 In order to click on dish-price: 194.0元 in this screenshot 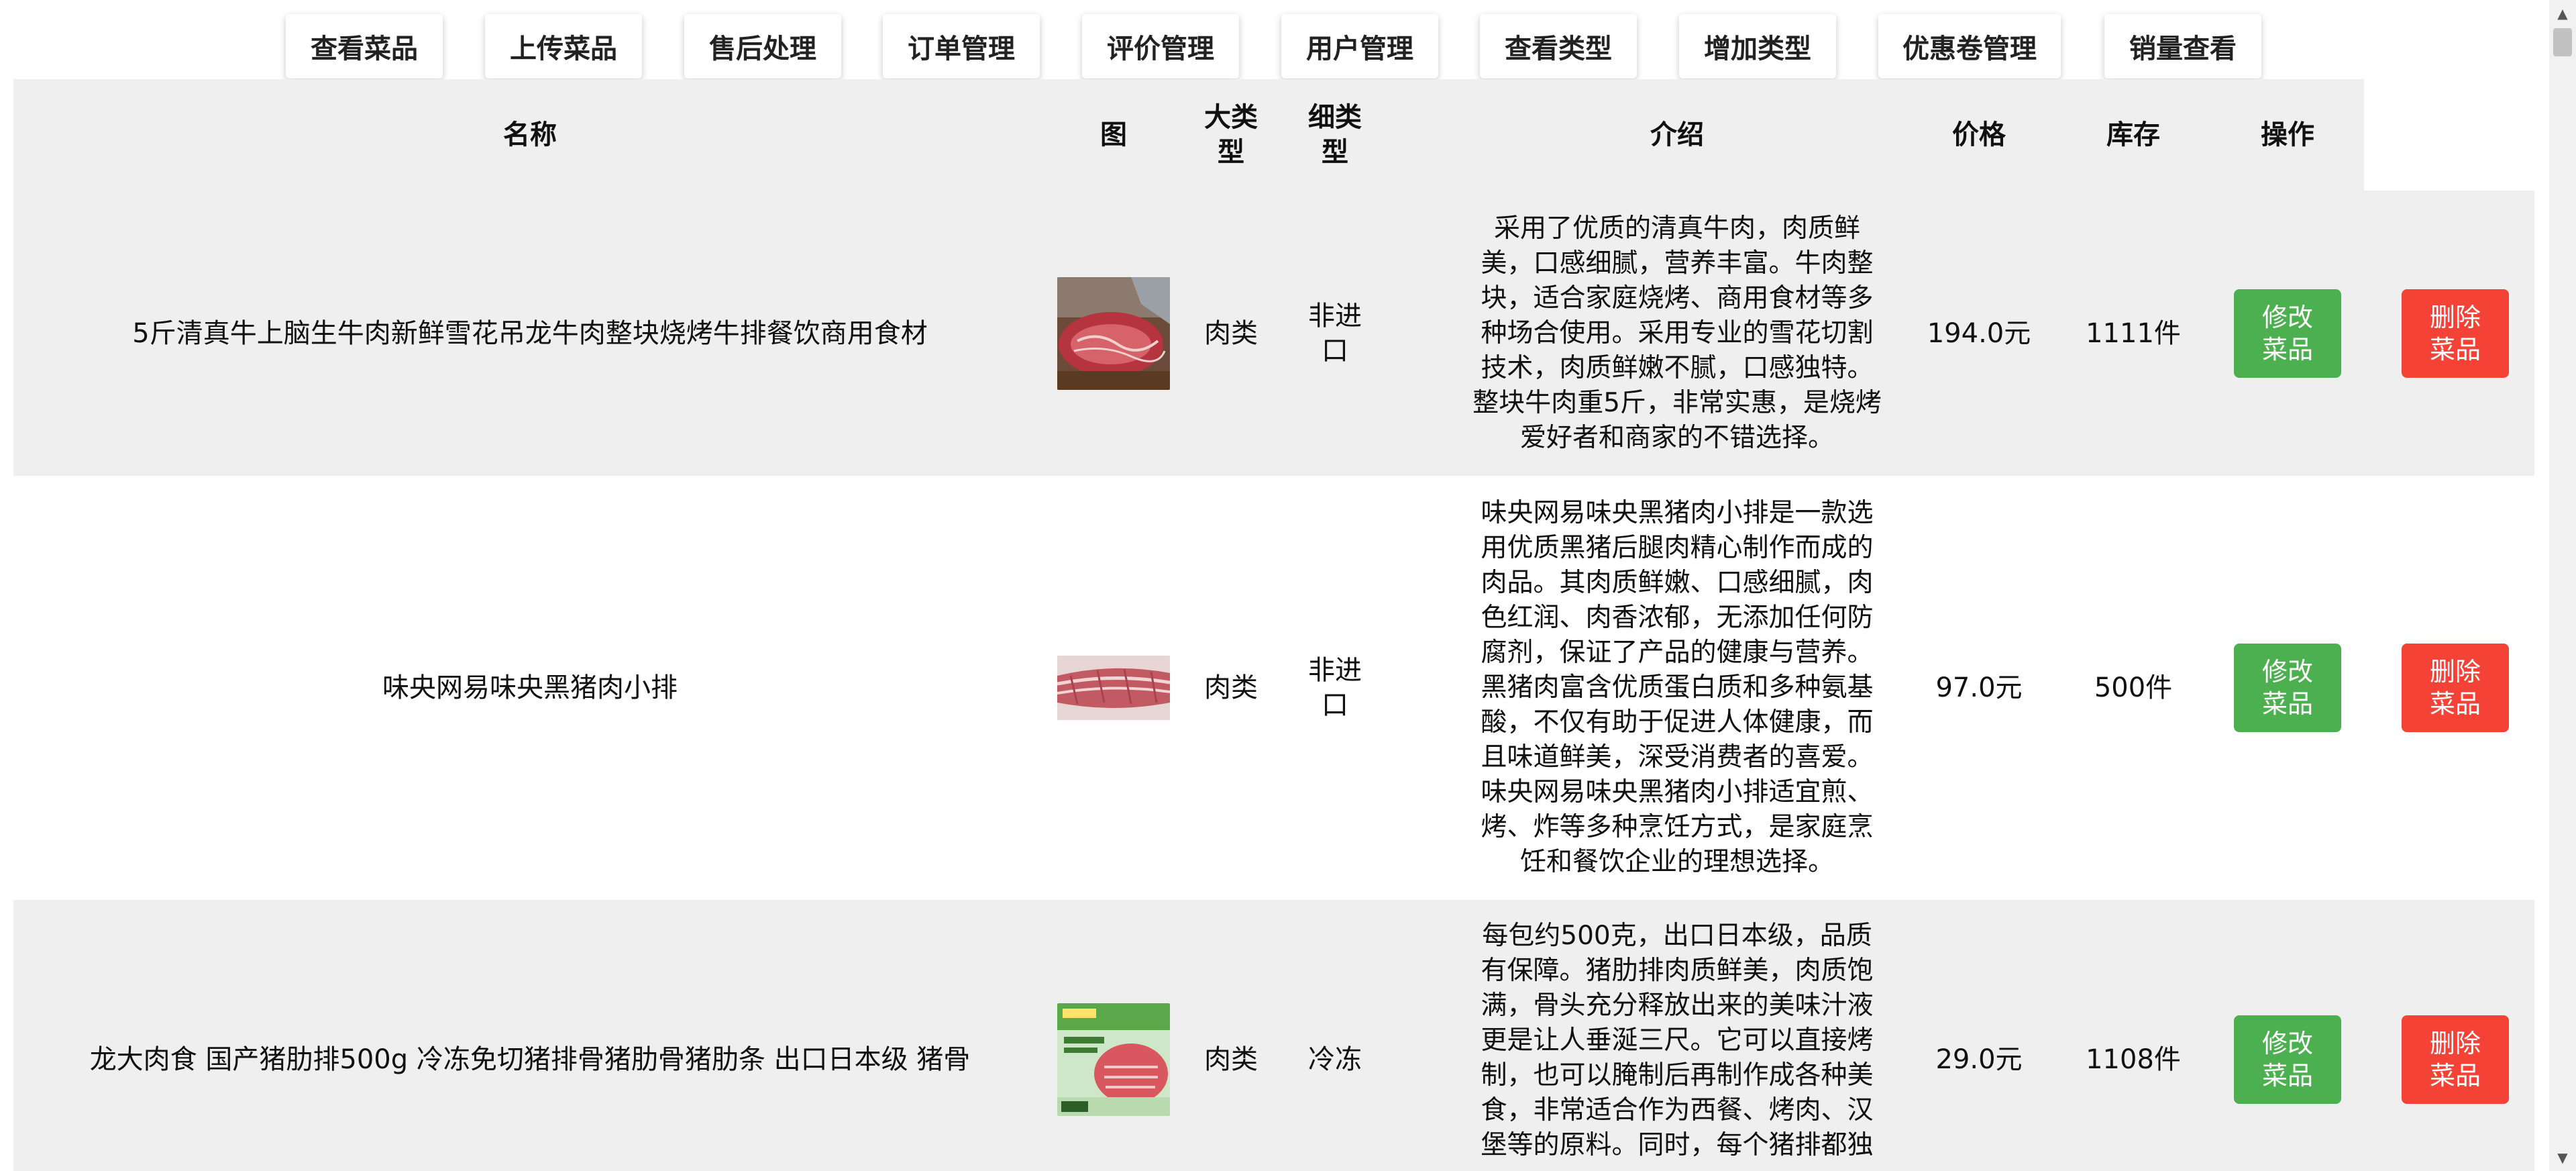, I will do `click(1979, 333)`.